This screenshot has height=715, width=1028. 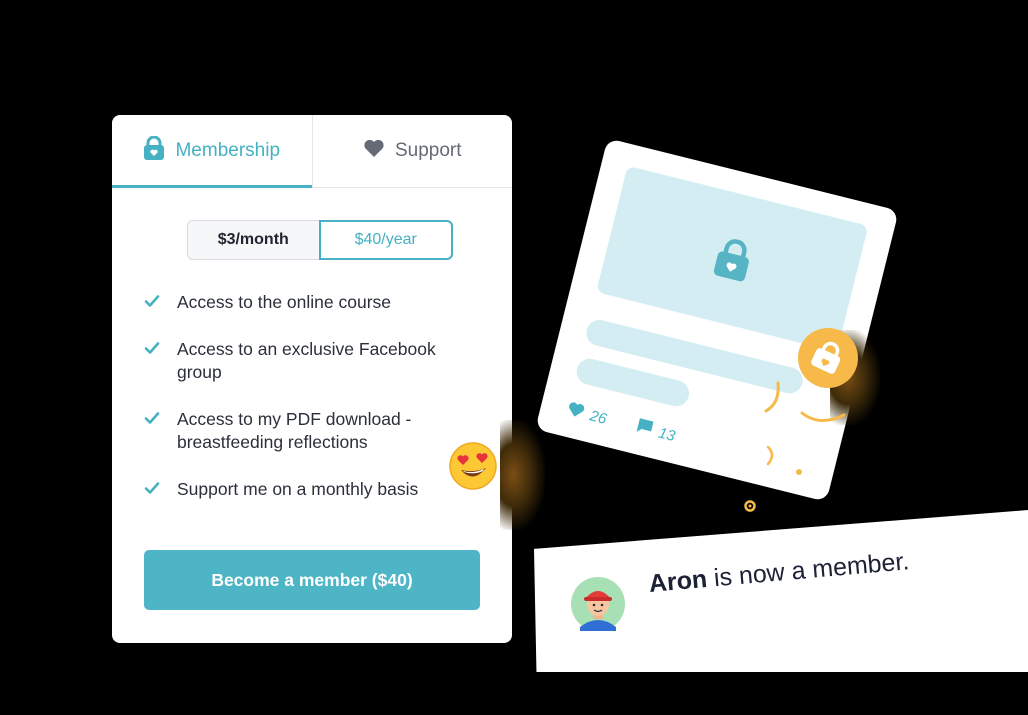 I want to click on member-name: Aron, so click(x=678, y=581).